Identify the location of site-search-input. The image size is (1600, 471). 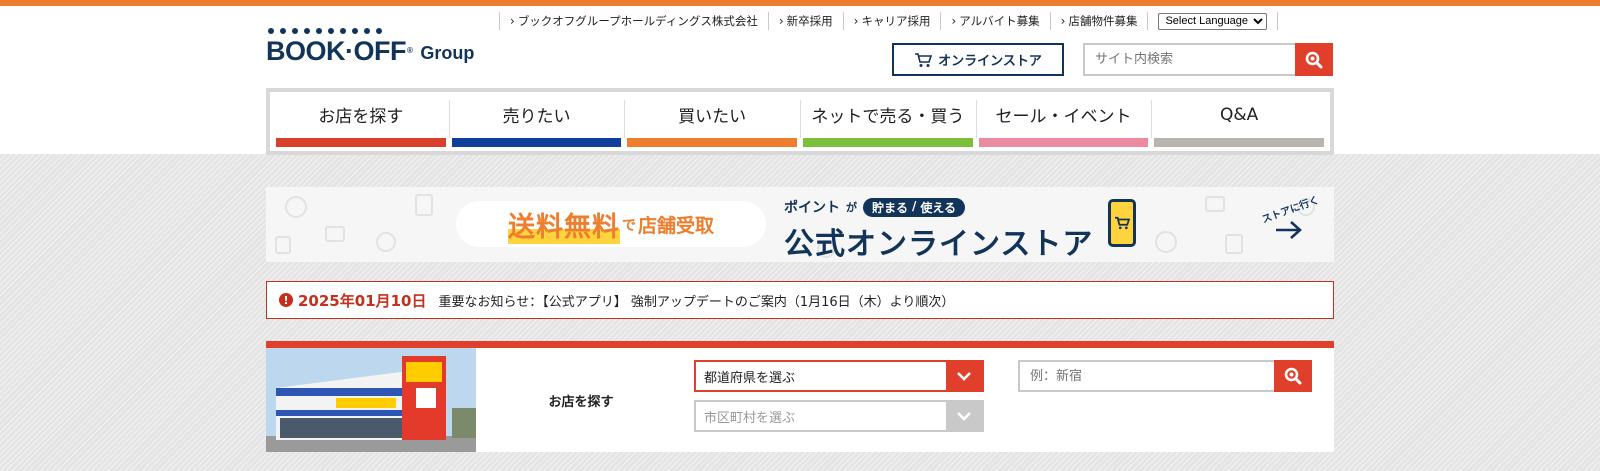
(1189, 59).